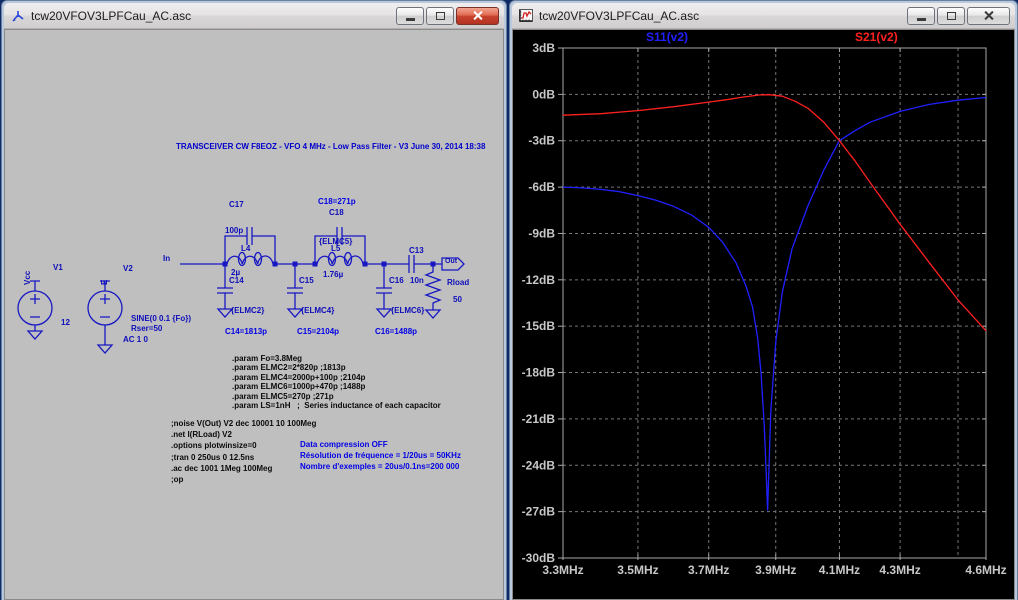 The image size is (1018, 600). What do you see at coordinates (250, 259) in the screenshot?
I see `inductor-l4` at bounding box center [250, 259].